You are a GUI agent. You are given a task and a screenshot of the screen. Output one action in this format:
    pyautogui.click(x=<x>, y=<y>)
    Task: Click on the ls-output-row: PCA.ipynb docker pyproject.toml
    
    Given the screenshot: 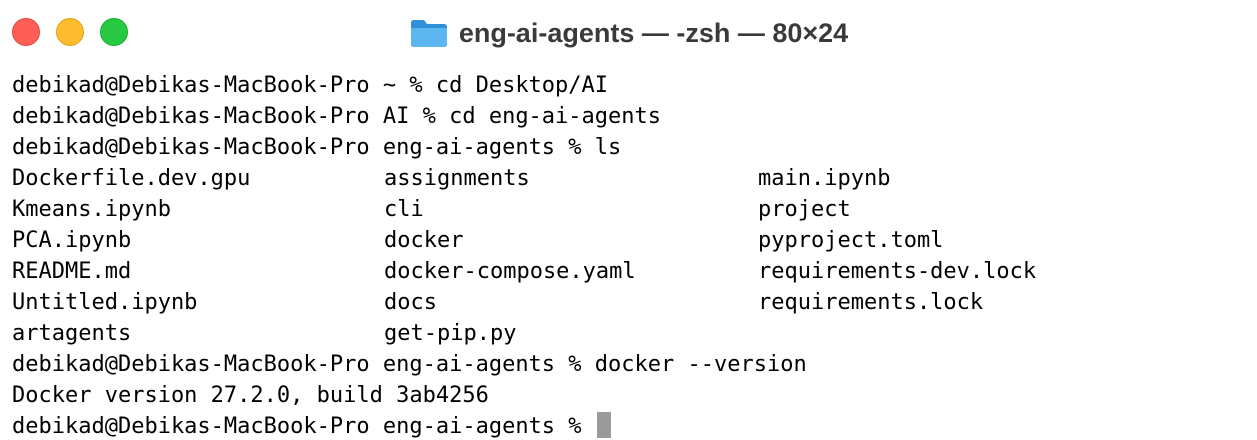 What is the action you would take?
    pyautogui.click(x=632, y=240)
    